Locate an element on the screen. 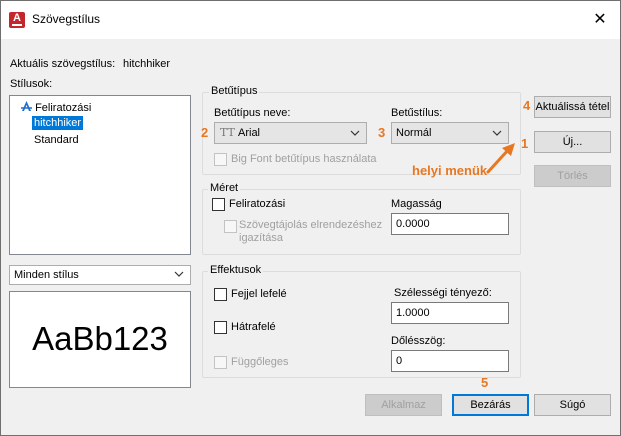 This screenshot has width=621, height=436. callout-2: 2 is located at coordinates (205, 132).